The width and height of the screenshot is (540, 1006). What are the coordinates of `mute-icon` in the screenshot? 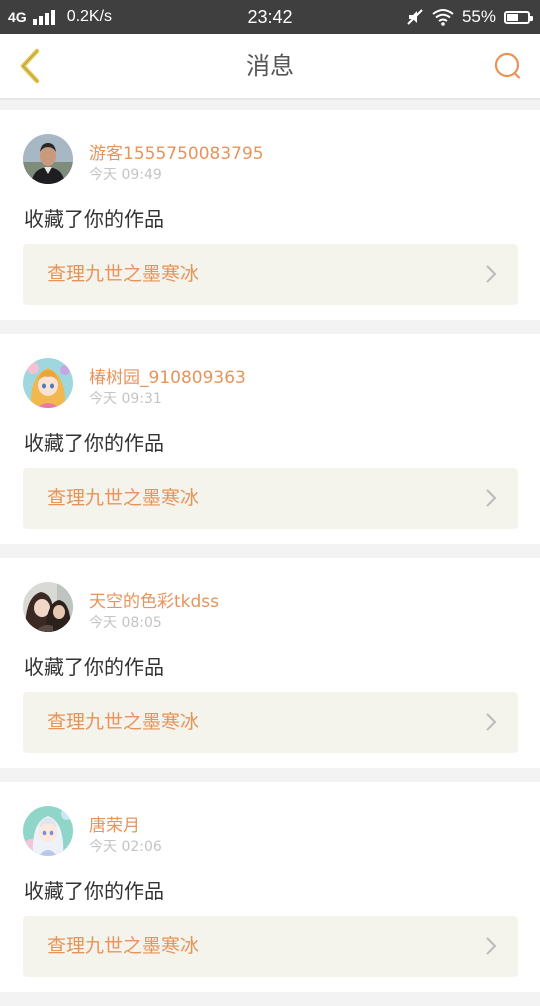 It's located at (415, 17).